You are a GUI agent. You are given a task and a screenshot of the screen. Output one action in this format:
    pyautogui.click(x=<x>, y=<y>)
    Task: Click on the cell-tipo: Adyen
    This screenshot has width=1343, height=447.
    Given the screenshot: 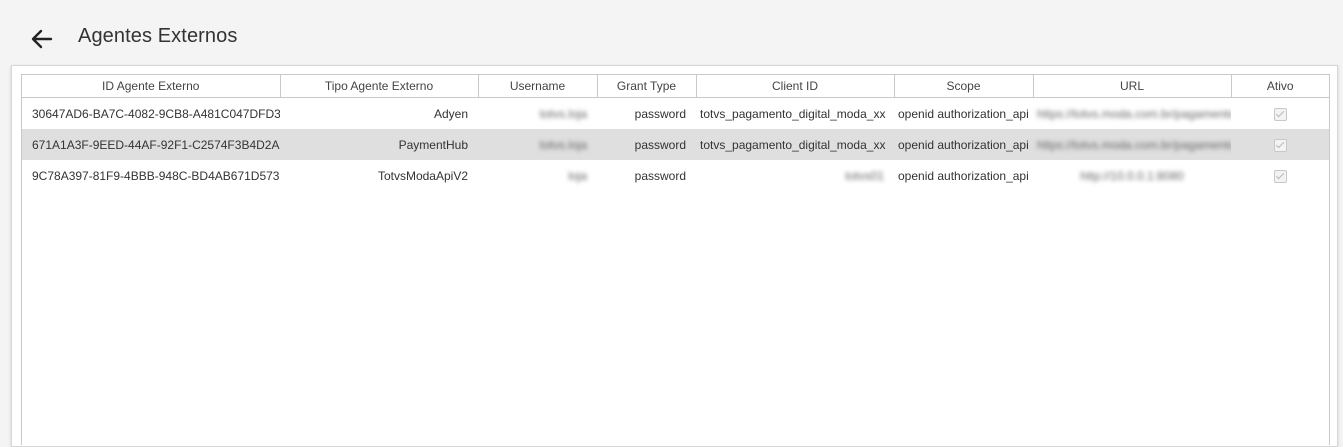 What is the action you would take?
    pyautogui.click(x=450, y=113)
    